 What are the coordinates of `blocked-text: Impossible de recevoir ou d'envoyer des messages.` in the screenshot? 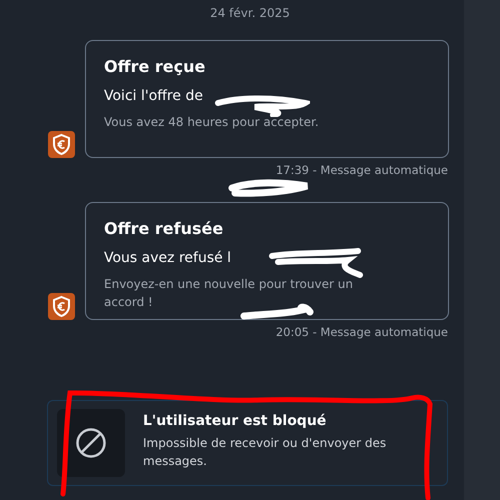 It's located at (265, 452).